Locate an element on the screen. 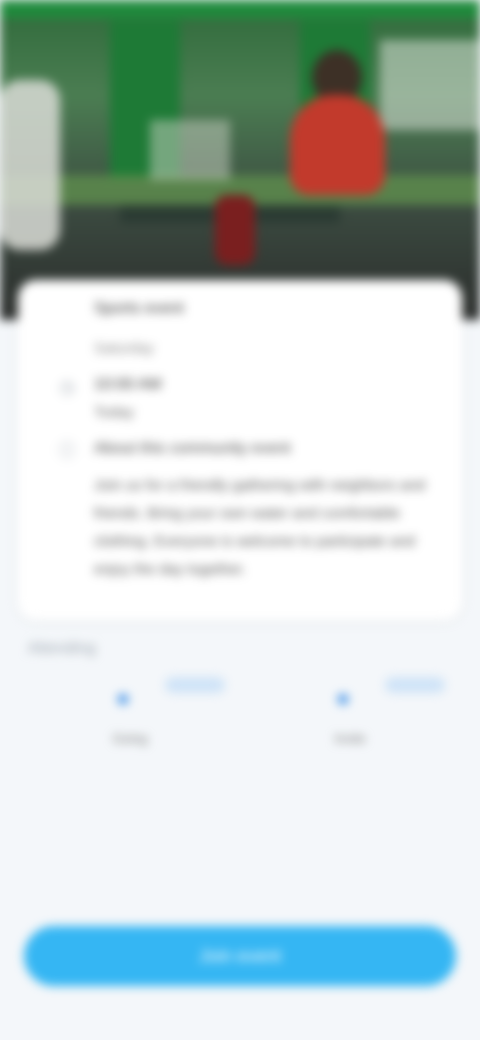  invite-badge is located at coordinates (415, 685).